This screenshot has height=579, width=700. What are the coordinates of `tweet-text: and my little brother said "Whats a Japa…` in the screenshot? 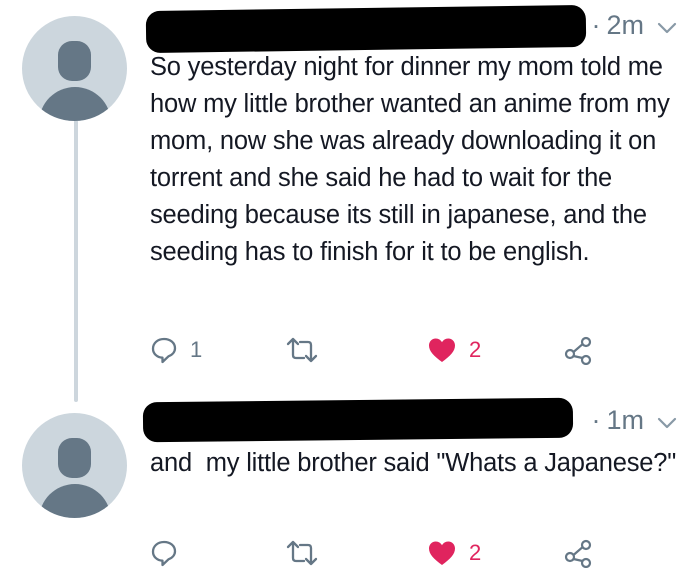 It's located at (413, 463).